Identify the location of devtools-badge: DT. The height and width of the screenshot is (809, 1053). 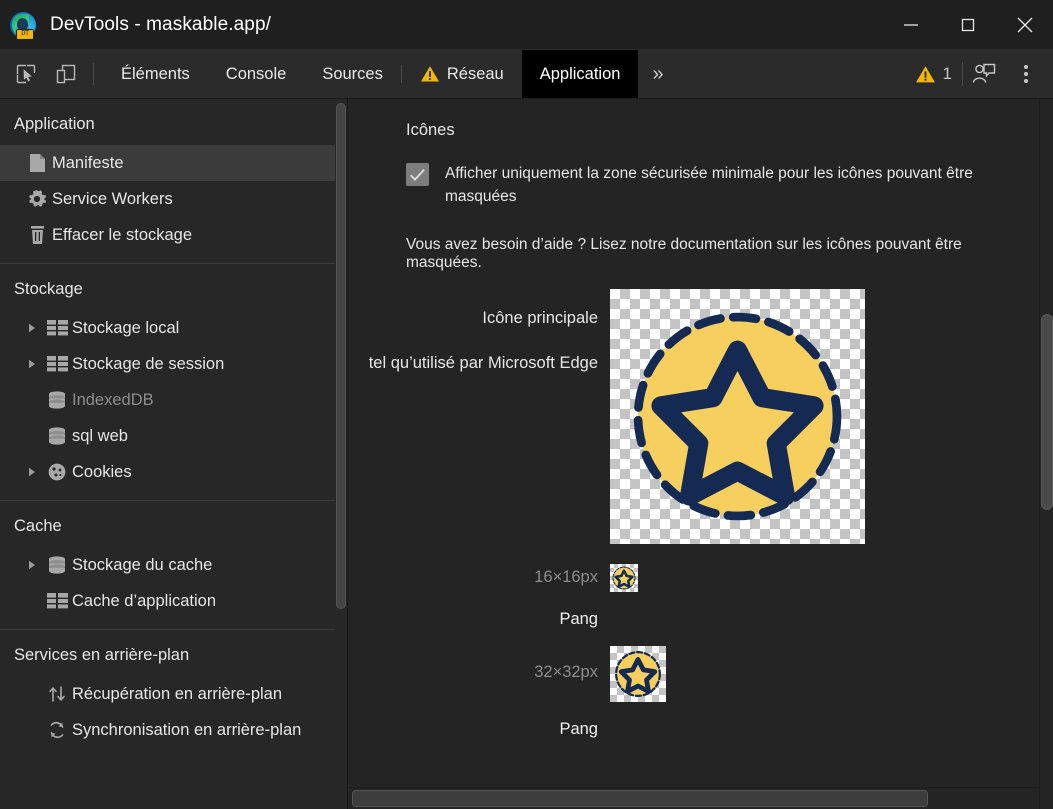
(25, 34).